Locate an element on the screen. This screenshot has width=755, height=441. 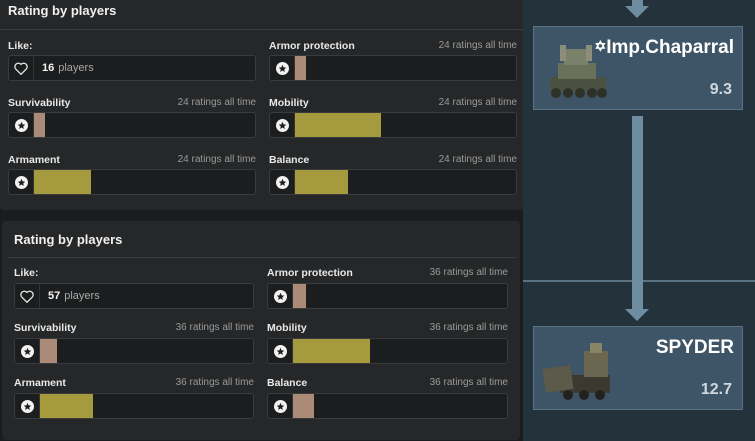
vehicle-card-imp-chaparral: ✡Imp.Chaparral 9.3 is located at coordinates (638, 68).